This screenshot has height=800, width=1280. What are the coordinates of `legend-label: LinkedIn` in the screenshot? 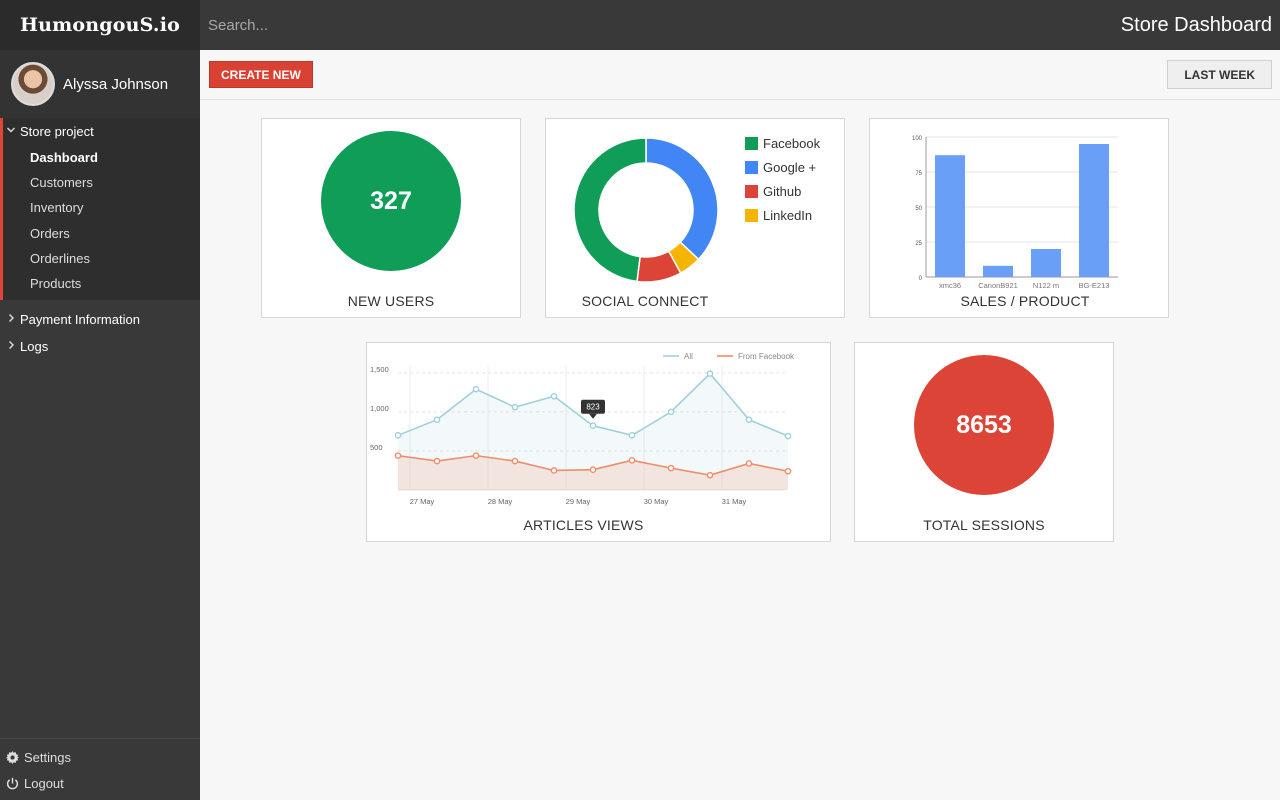 It's located at (788, 215).